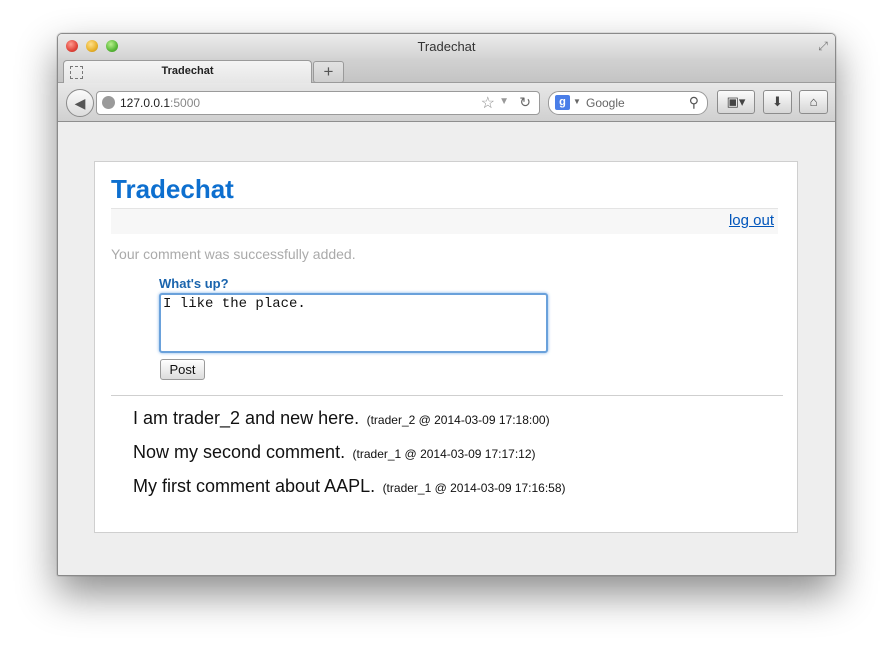  Describe the element at coordinates (447, 395) in the screenshot. I see `divider` at that location.